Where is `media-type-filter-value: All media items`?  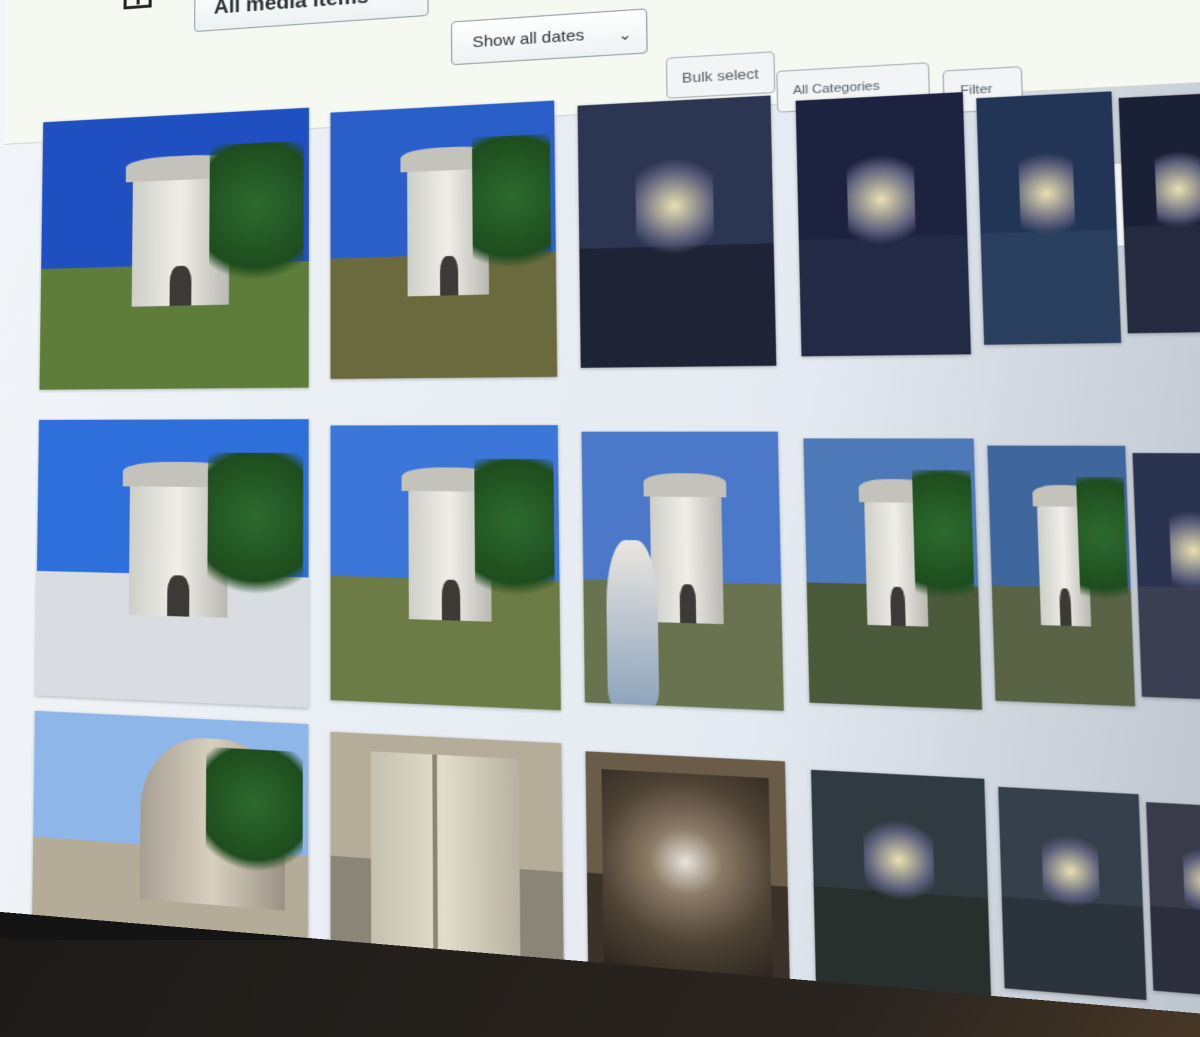
media-type-filter-value: All media items is located at coordinates (291, 9).